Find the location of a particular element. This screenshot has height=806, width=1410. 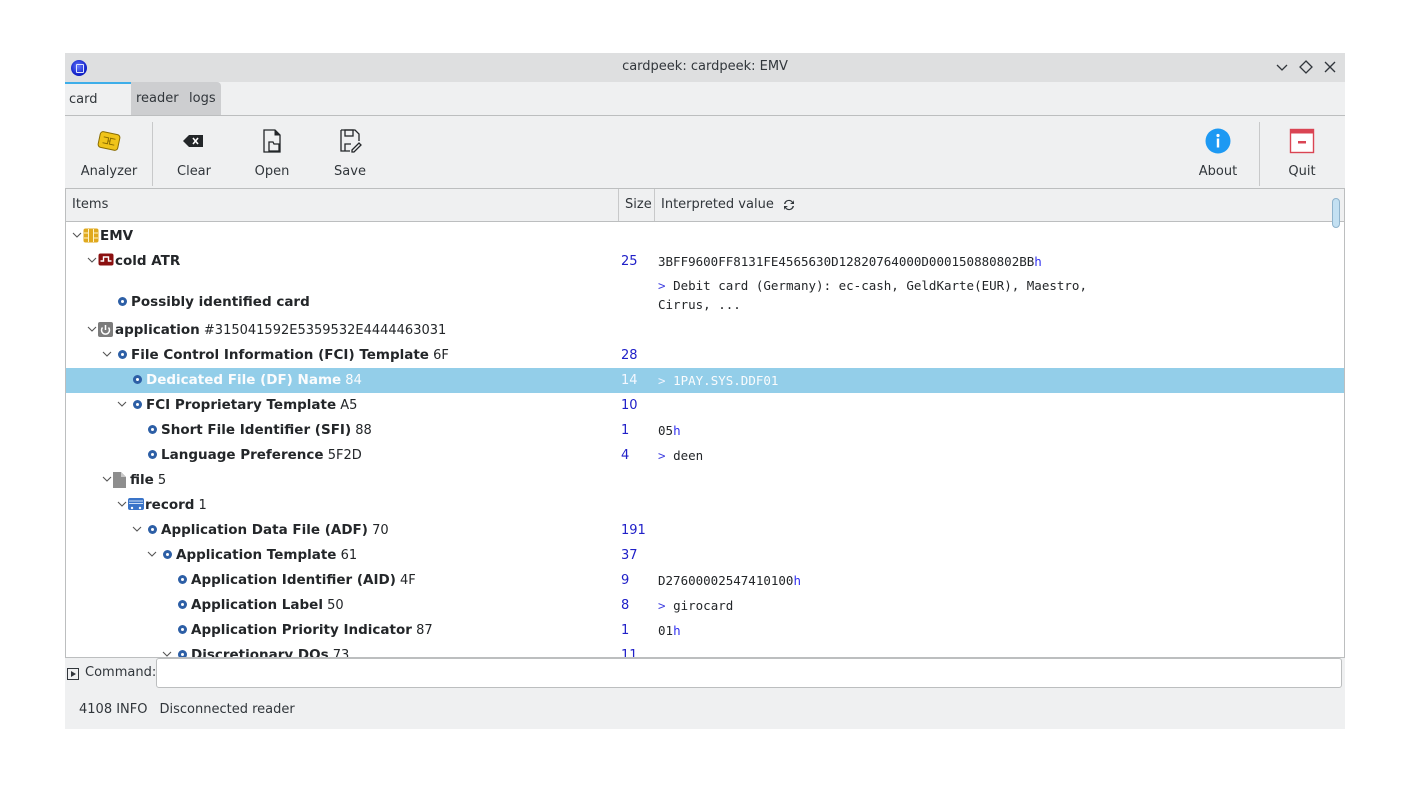

tree-row: file 5 is located at coordinates (705, 480).